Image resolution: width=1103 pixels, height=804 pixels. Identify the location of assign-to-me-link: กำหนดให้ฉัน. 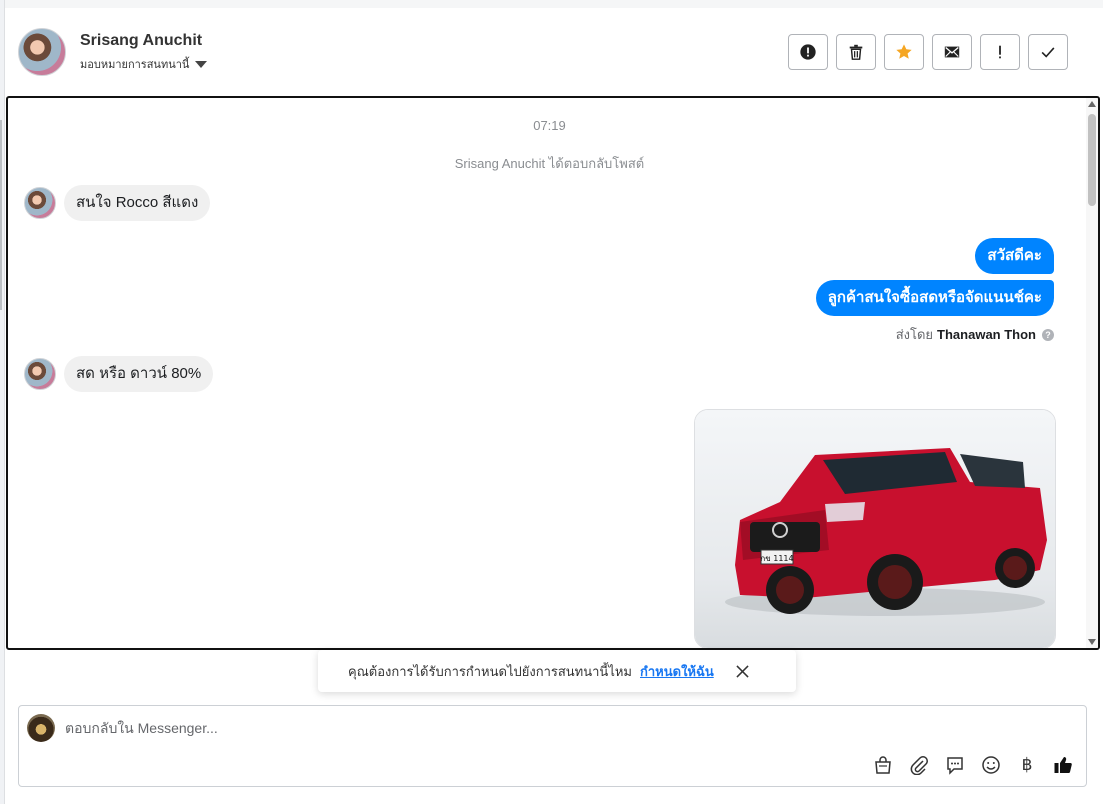
(677, 671).